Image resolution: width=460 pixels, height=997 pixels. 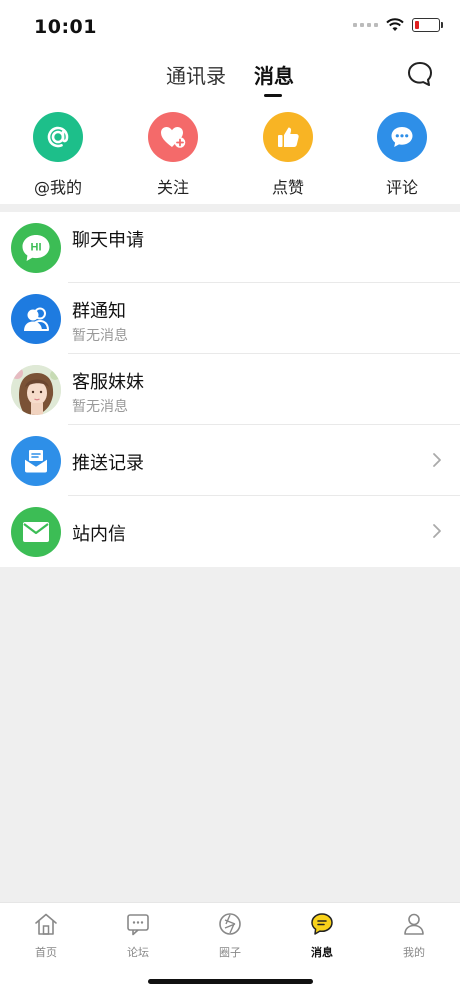 I want to click on hi-bubble-icon: HI, so click(x=36, y=248).